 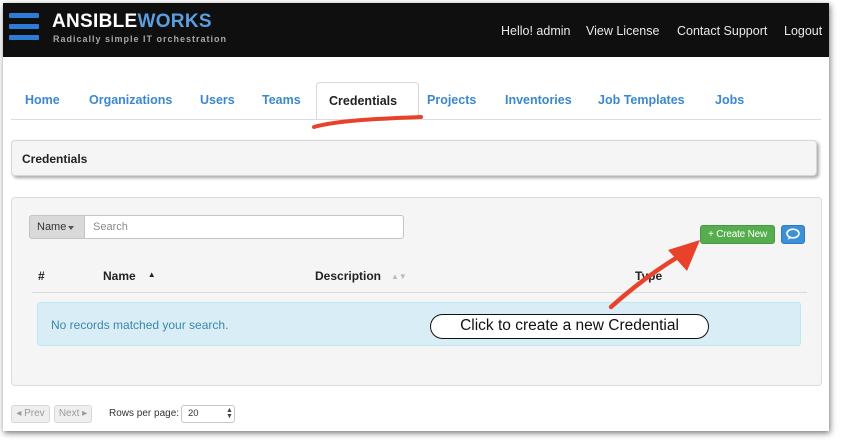 I want to click on breadcrumb-title: Credentials, so click(x=54, y=159).